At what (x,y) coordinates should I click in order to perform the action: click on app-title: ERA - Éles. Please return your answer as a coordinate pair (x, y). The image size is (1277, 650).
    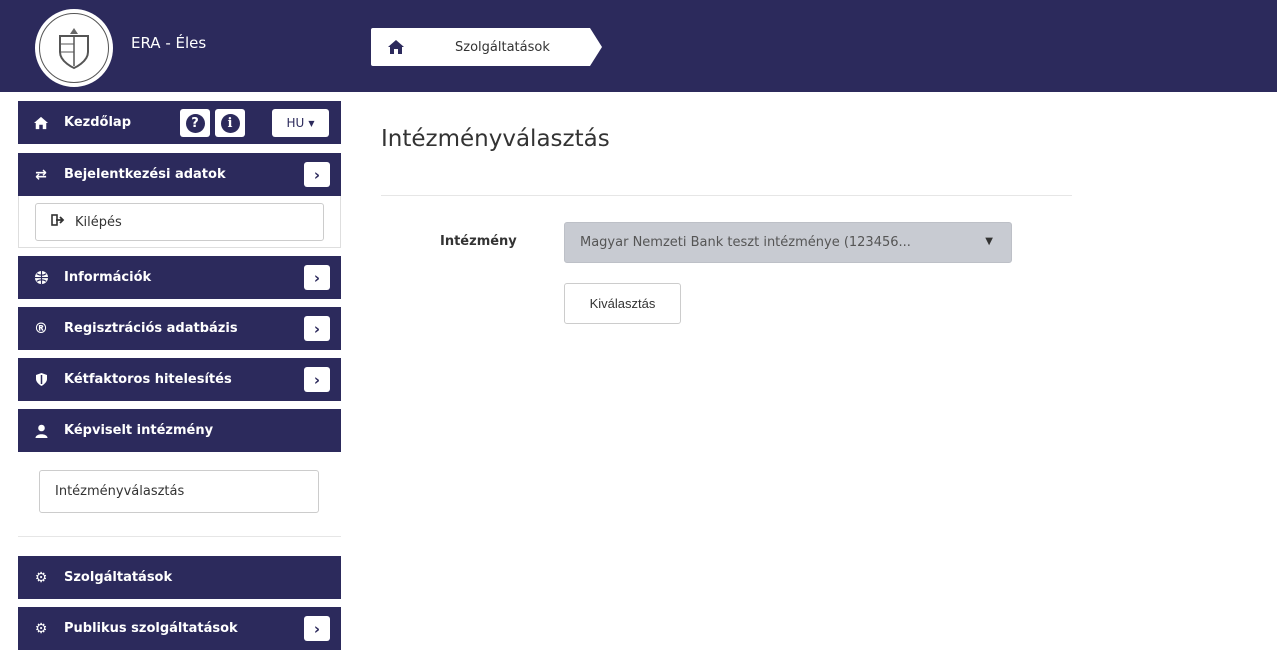
    Looking at the image, I should click on (169, 43).